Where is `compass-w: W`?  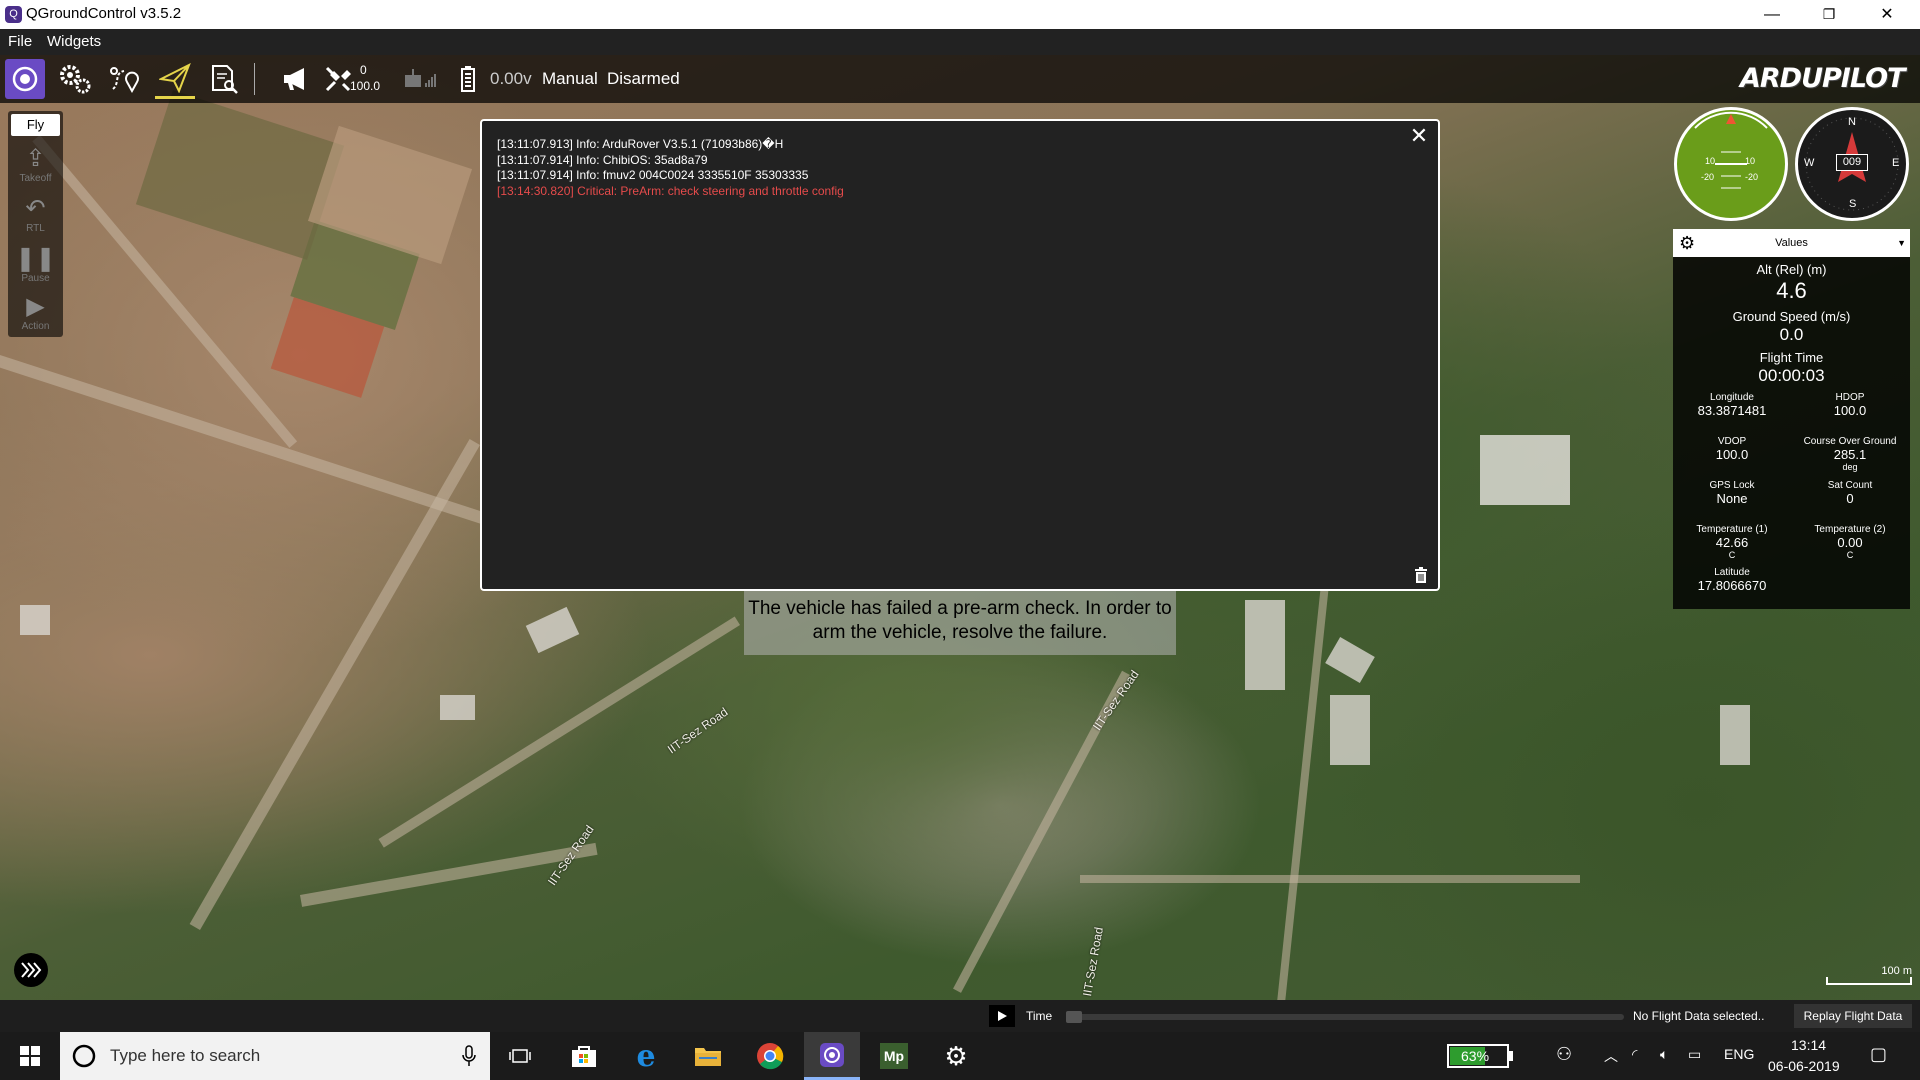 compass-w: W is located at coordinates (1809, 163).